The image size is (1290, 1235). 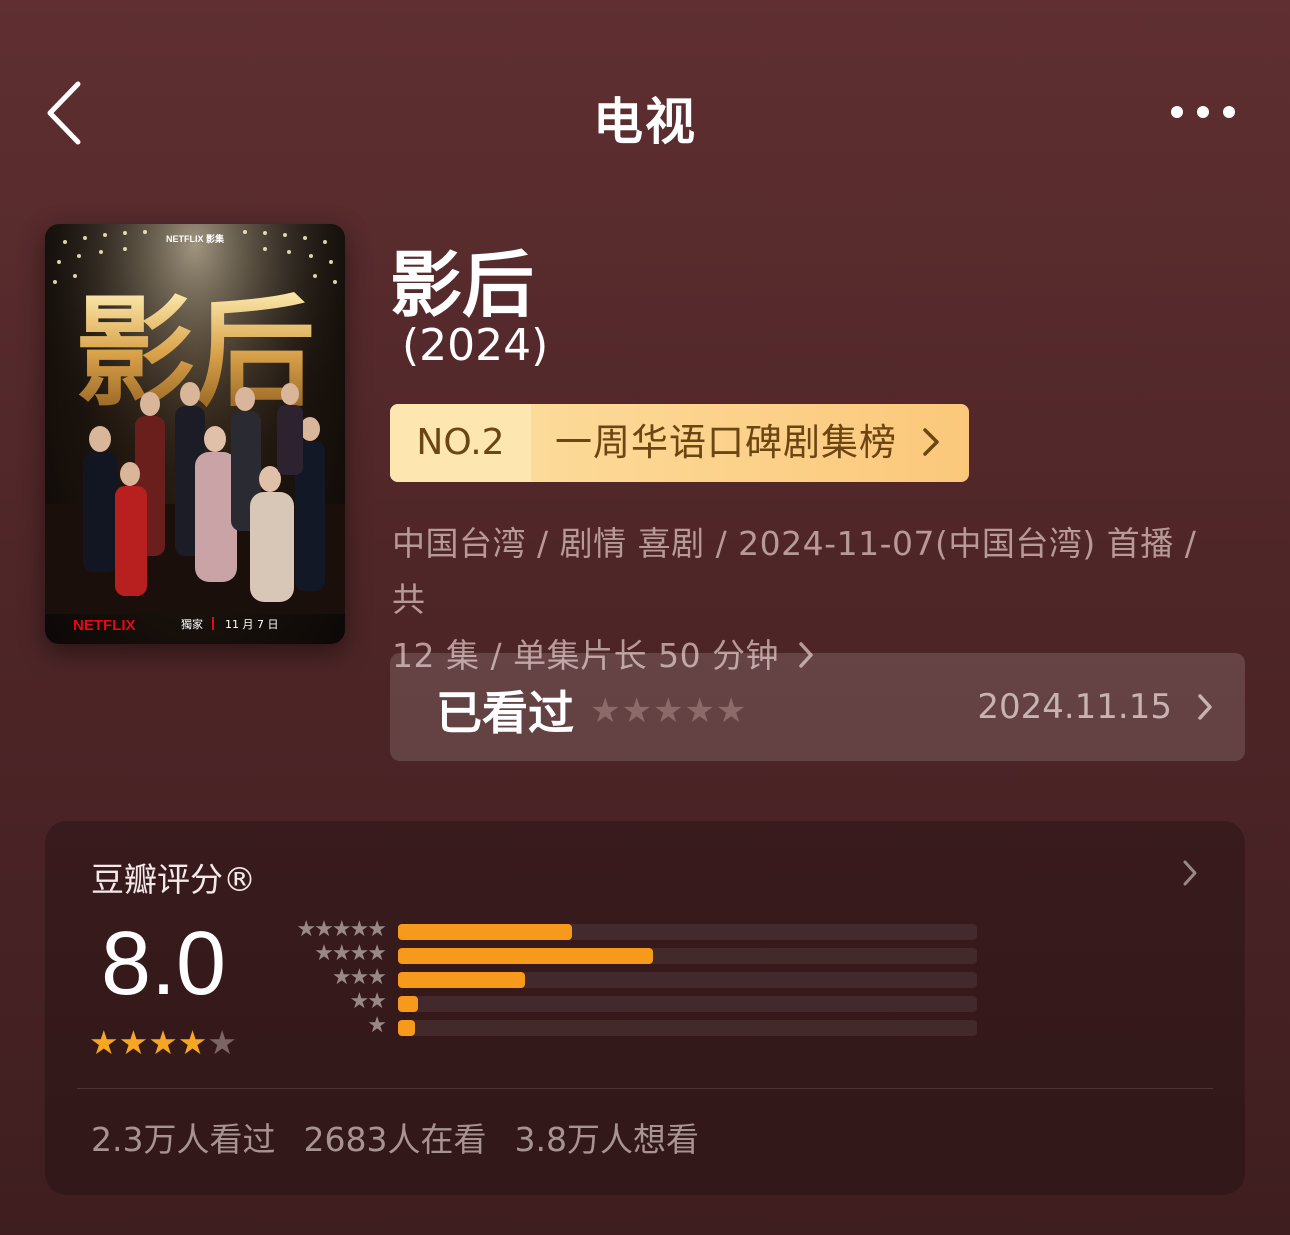 What do you see at coordinates (606, 1139) in the screenshot?
I see `audience-stat: 3.8万人想看` at bounding box center [606, 1139].